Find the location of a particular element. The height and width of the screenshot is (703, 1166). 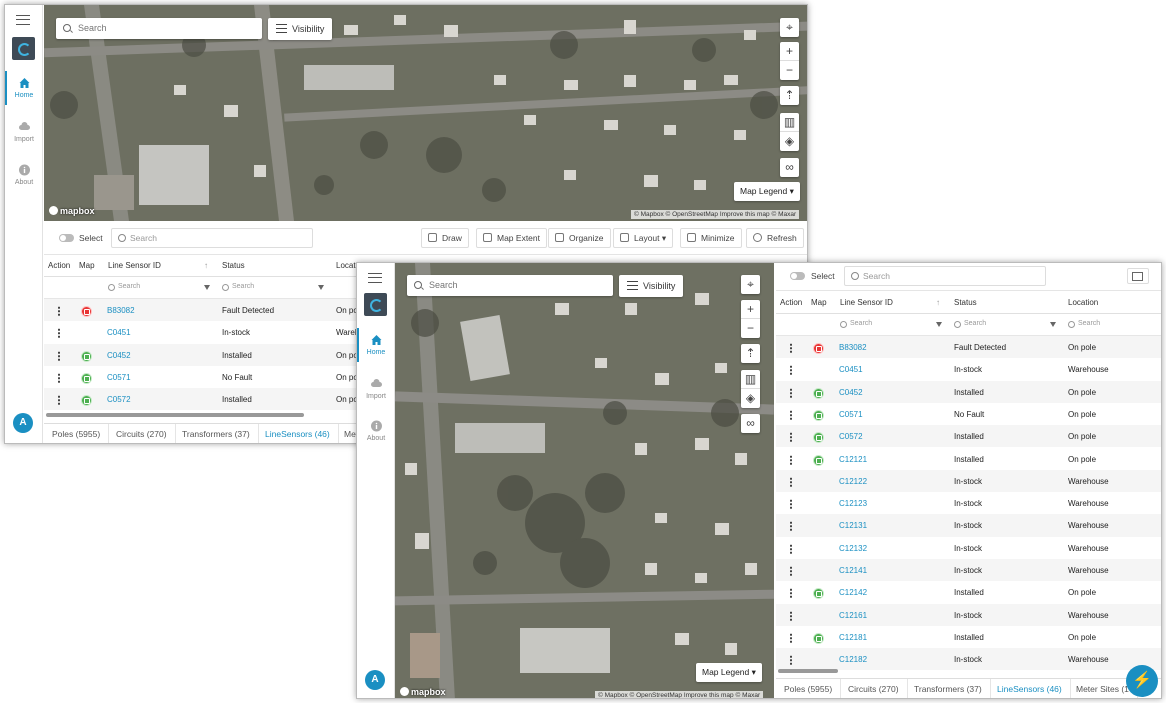

map-legend-button: Map Legend ▾ is located at coordinates (767, 191).